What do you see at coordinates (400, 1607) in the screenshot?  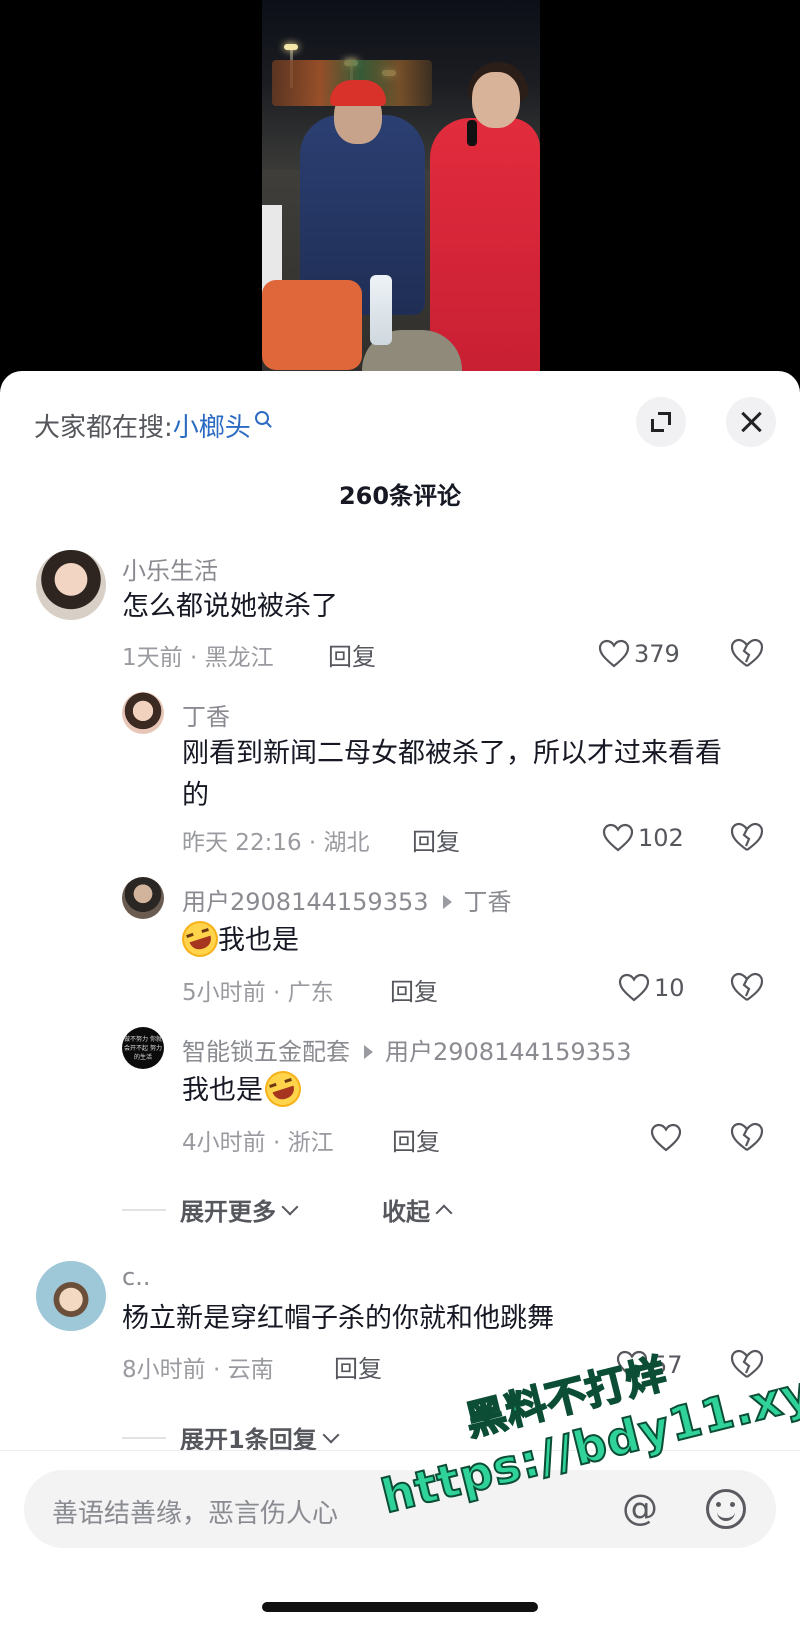 I see `home-indicator` at bounding box center [400, 1607].